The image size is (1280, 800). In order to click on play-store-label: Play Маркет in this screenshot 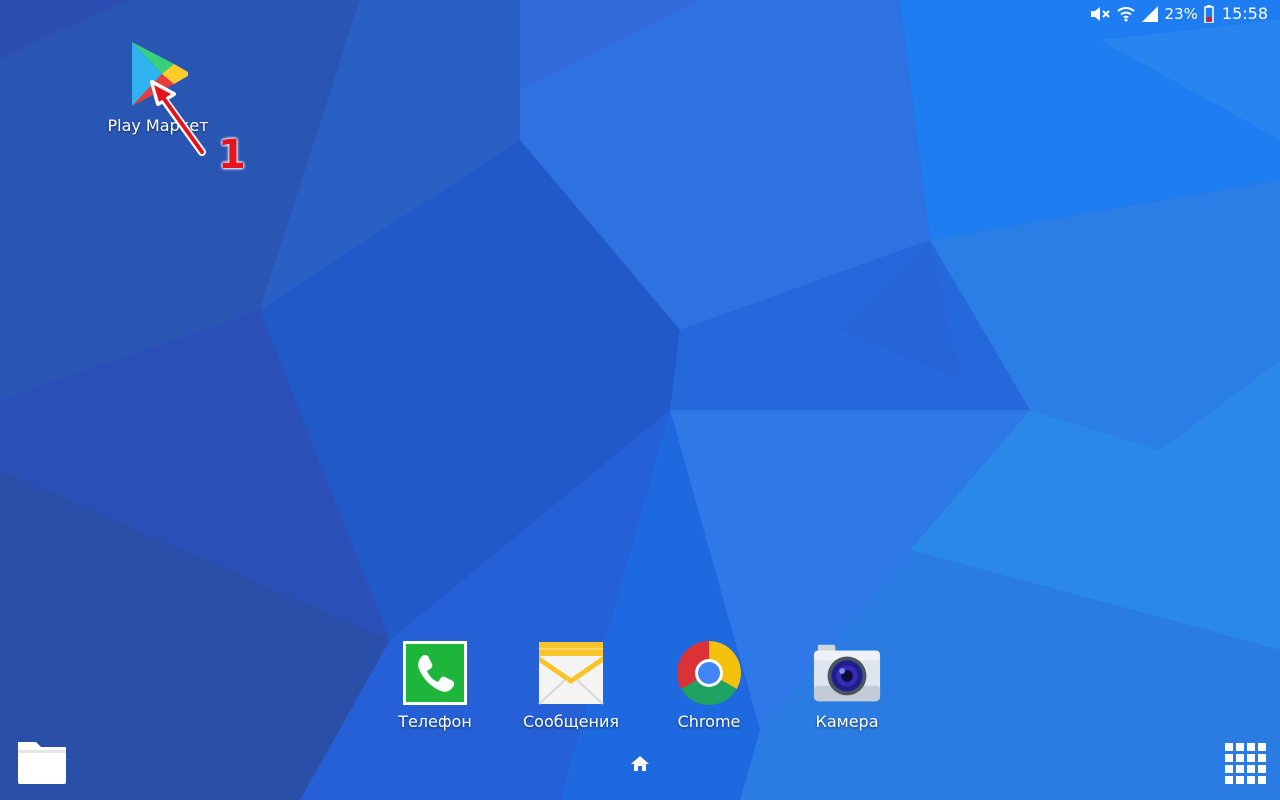, I will do `click(158, 125)`.